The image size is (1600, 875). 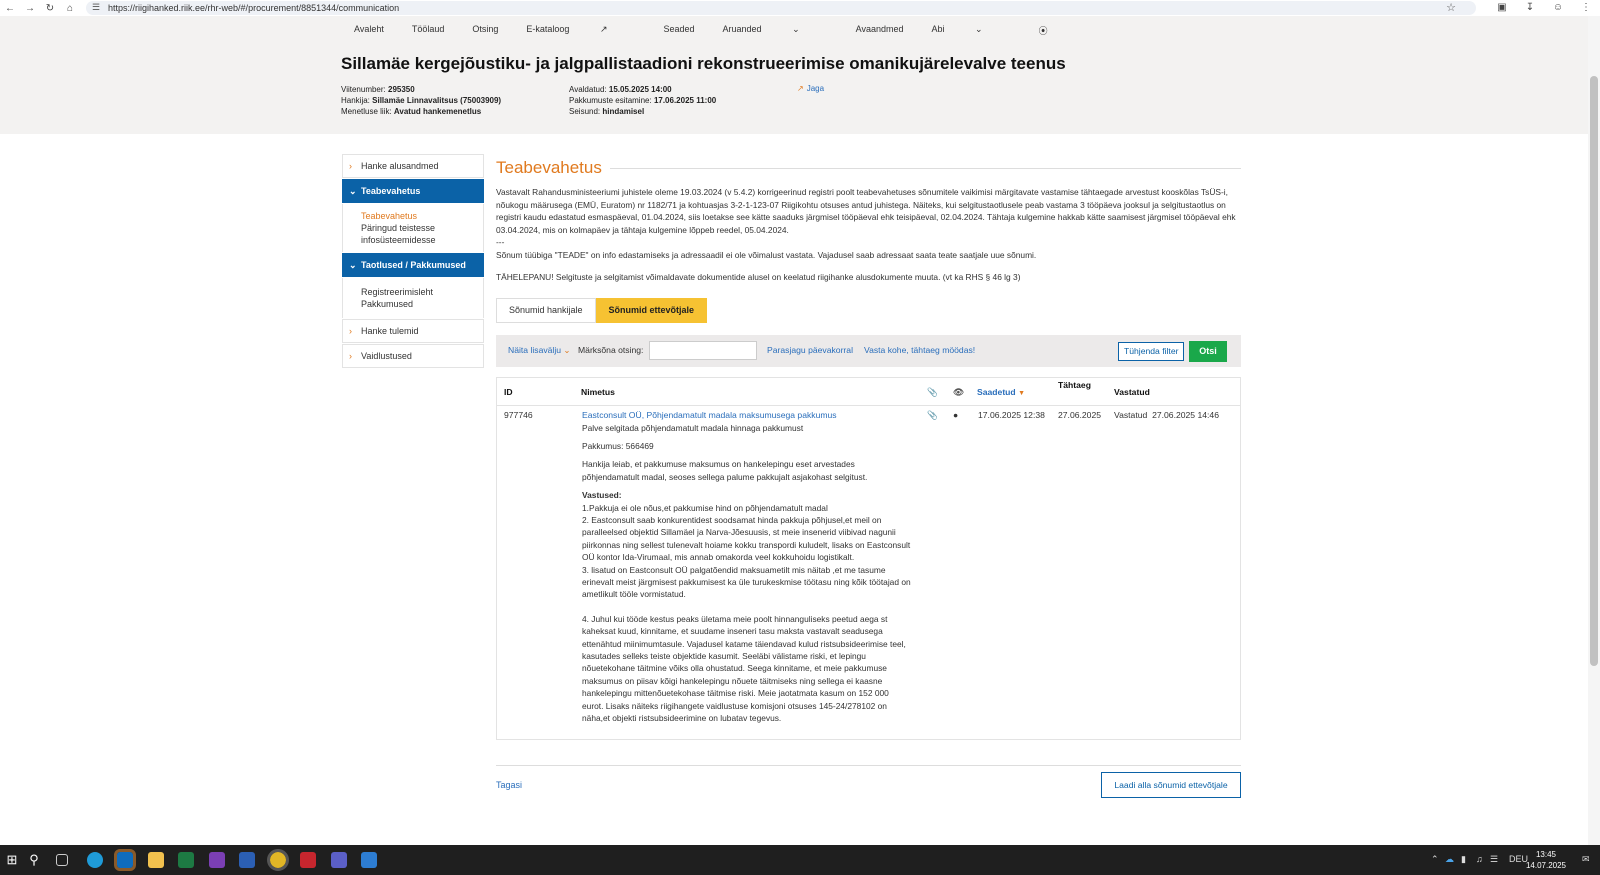 I want to click on notifications-icon: ✉, so click(x=1586, y=859).